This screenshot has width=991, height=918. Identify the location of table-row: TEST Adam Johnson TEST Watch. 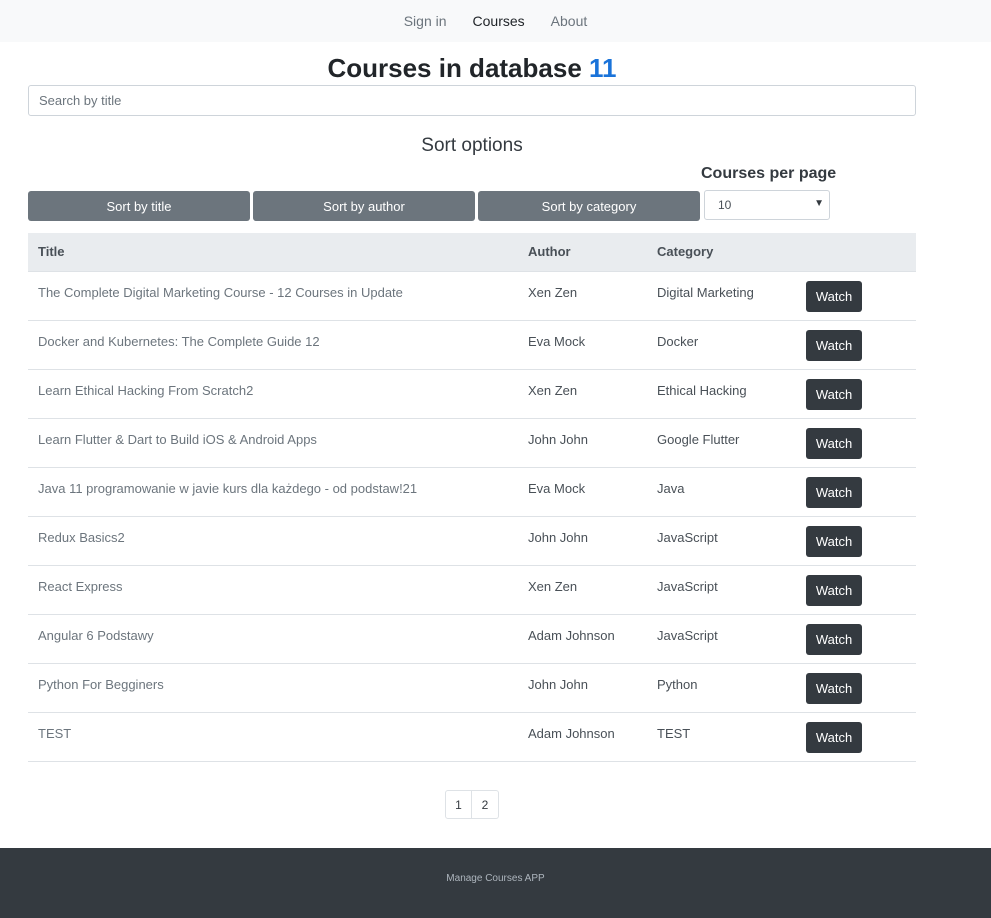
(472, 737).